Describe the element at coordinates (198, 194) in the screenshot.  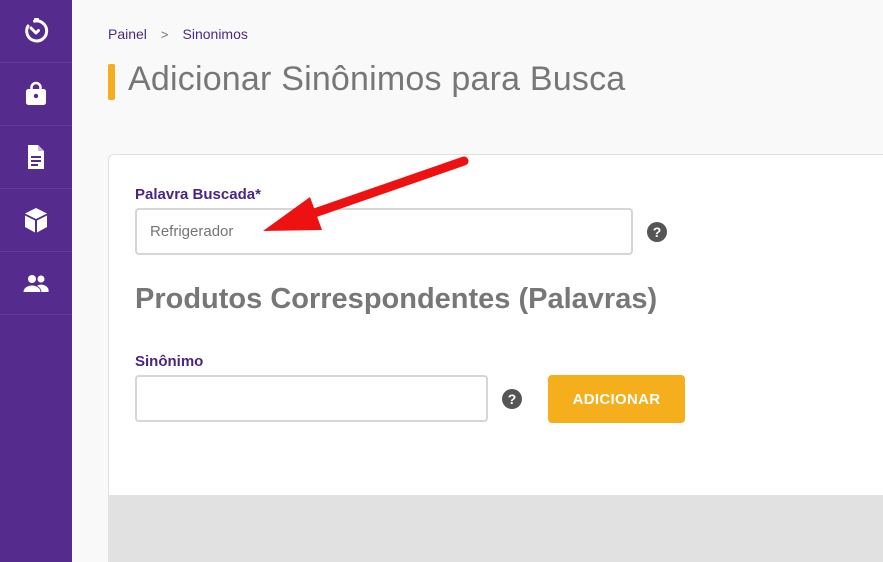
I see `palavra-buscada-label: Palavra Buscada*` at that location.